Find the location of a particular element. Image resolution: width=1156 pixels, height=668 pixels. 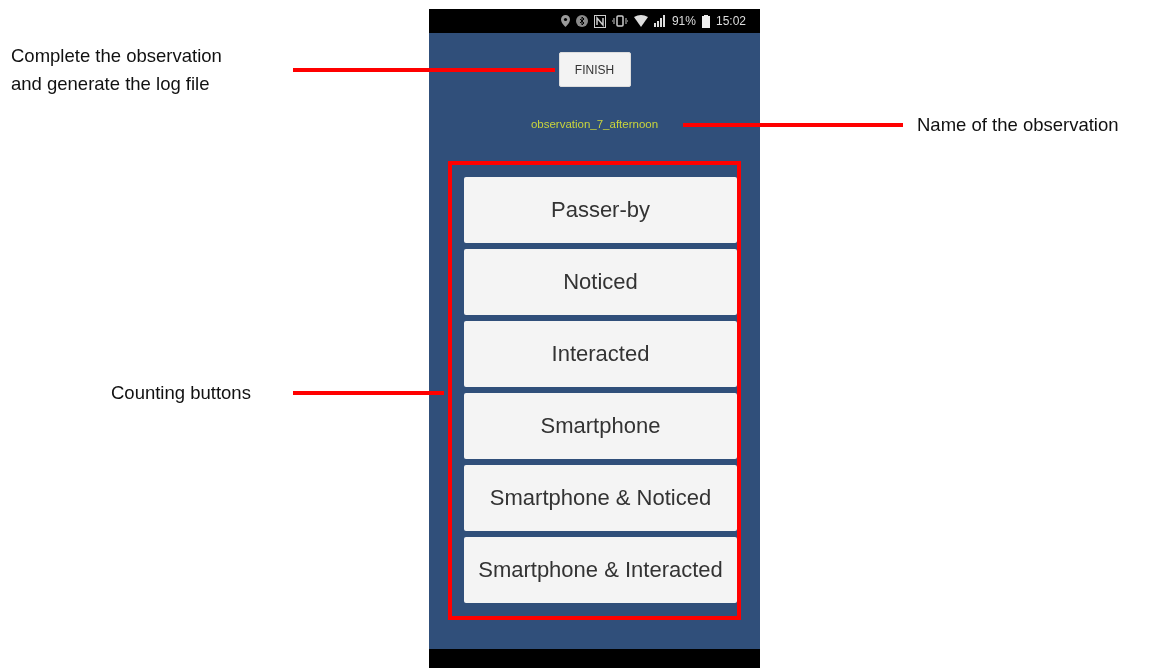

observation-name: observation_7_afternoon is located at coordinates (594, 124).